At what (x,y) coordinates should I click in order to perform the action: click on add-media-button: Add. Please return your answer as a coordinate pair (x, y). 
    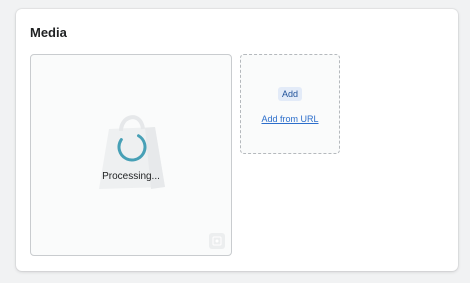
    Looking at the image, I should click on (290, 94).